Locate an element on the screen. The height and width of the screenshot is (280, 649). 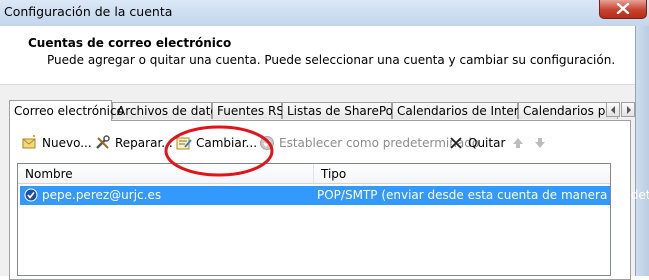
tab-label: Correo electrónico is located at coordinates (69, 111).